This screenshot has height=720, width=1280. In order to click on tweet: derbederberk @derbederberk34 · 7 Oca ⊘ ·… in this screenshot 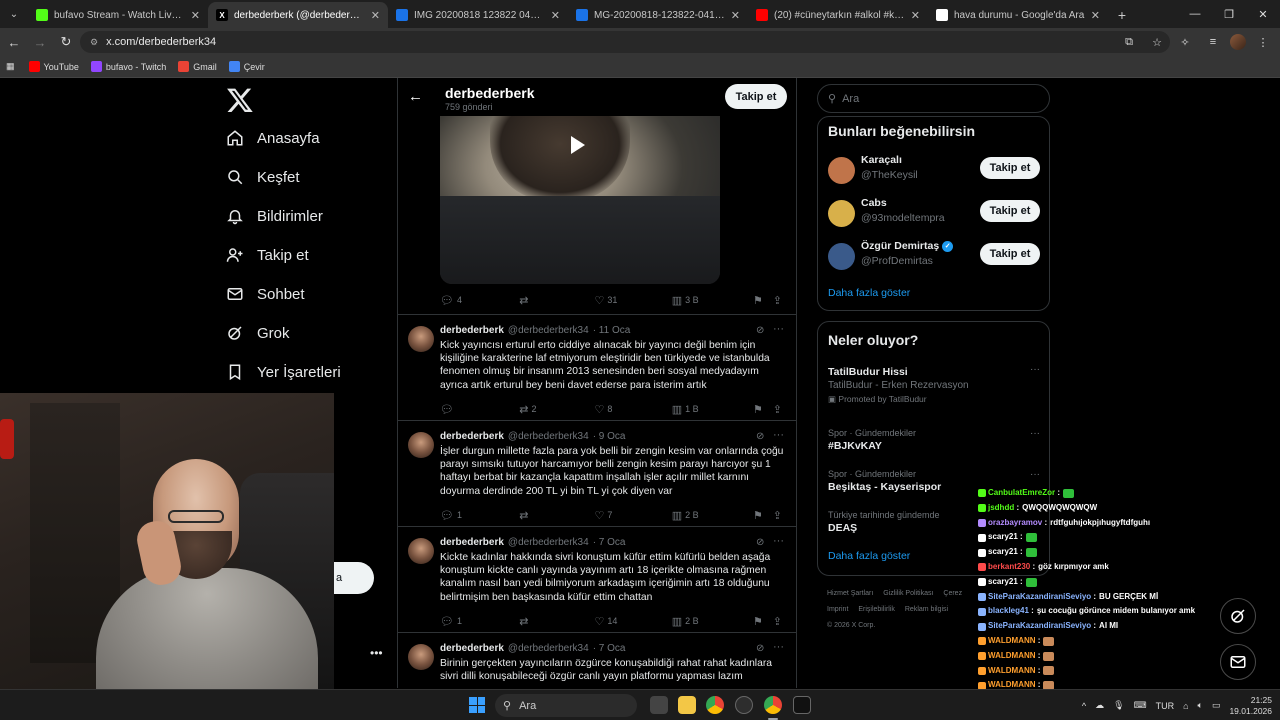, I will do `click(597, 579)`.